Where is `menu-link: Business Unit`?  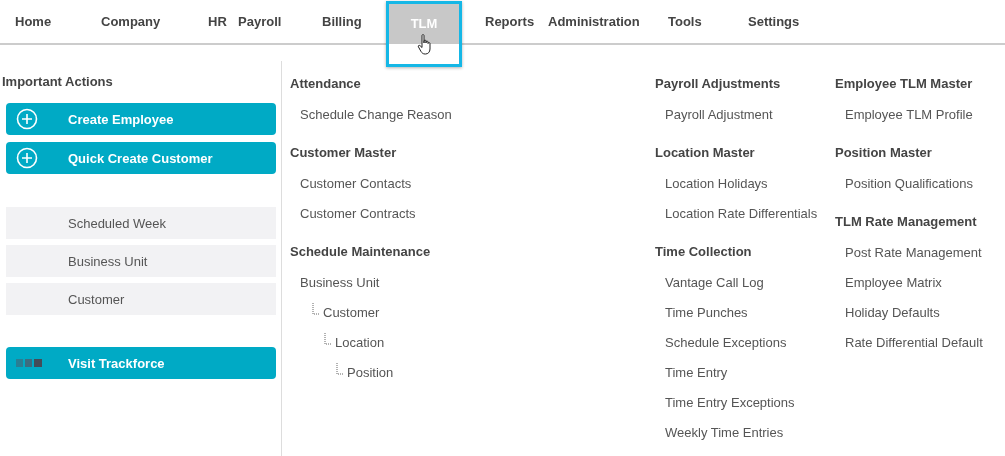 menu-link: Business Unit is located at coordinates (340, 282).